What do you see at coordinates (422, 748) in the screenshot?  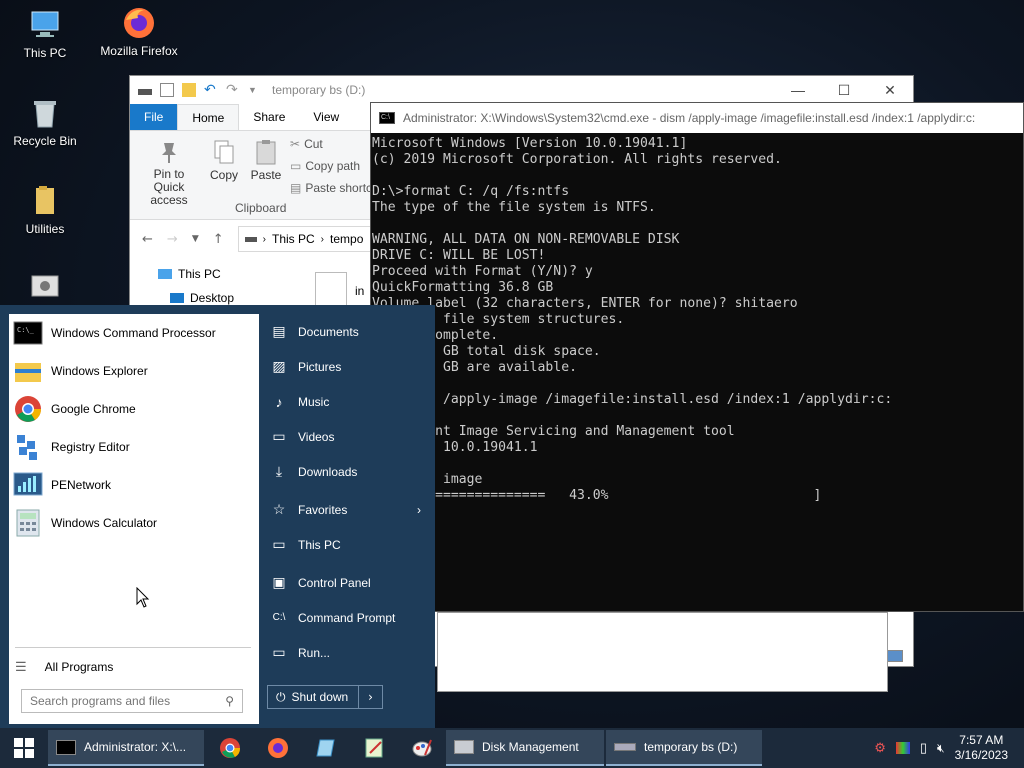 I see `taskbar-pin-paint` at bounding box center [422, 748].